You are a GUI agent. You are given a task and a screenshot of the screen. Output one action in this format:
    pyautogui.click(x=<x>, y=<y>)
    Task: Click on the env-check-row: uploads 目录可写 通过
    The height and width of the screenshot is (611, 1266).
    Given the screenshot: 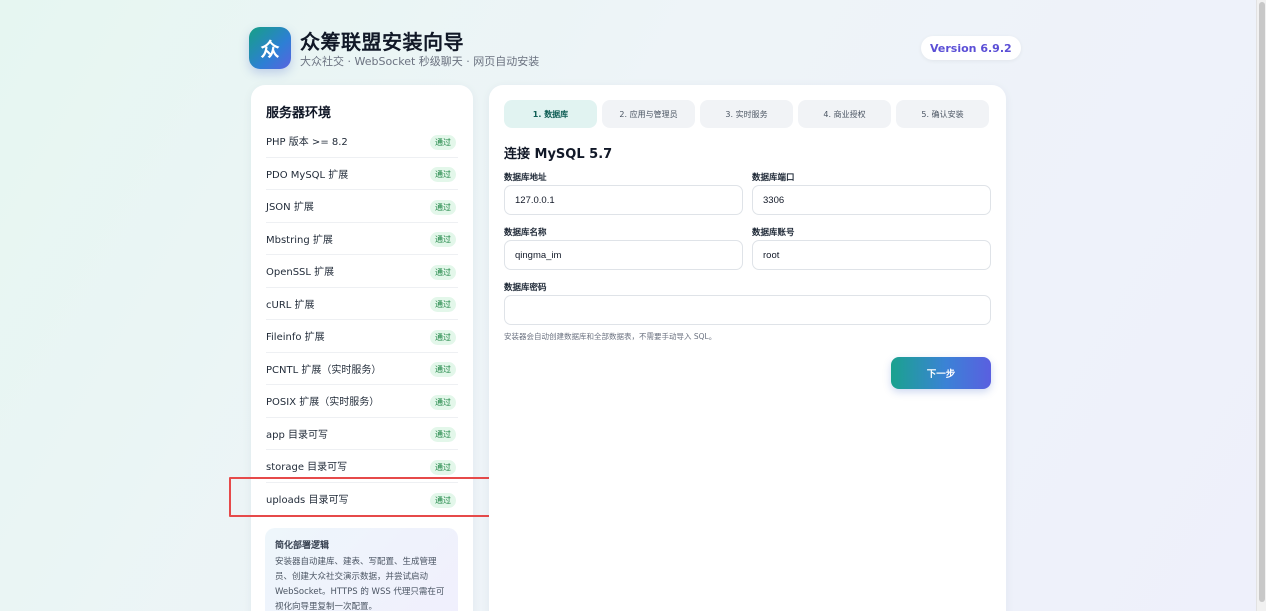 What is the action you would take?
    pyautogui.click(x=362, y=499)
    